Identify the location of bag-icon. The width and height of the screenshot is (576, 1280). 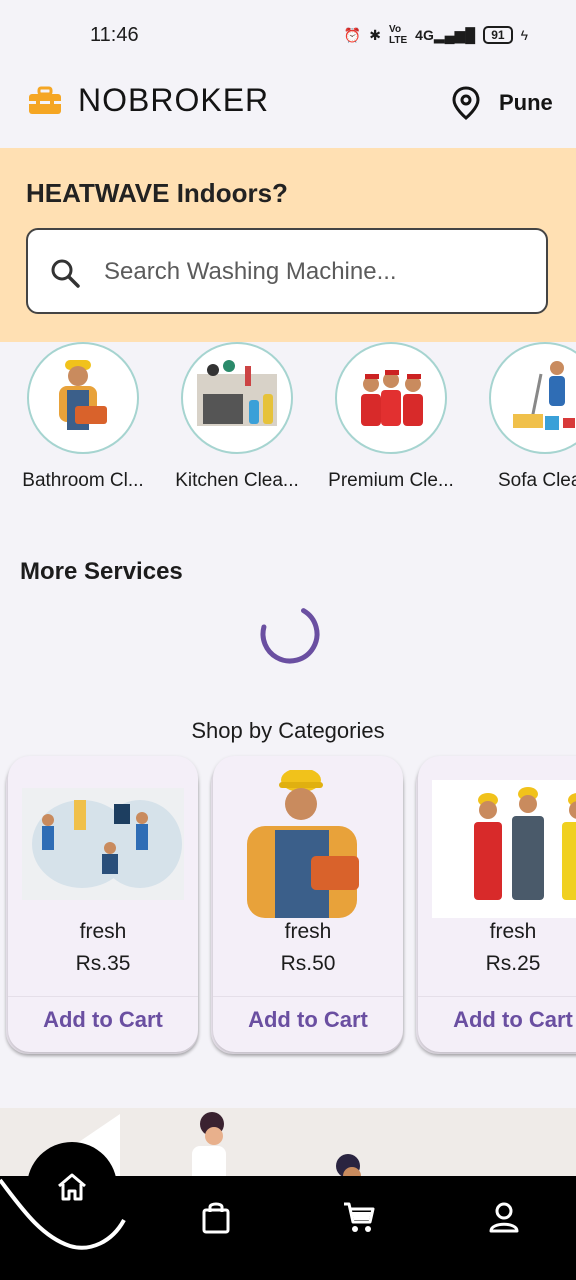
(216, 1217).